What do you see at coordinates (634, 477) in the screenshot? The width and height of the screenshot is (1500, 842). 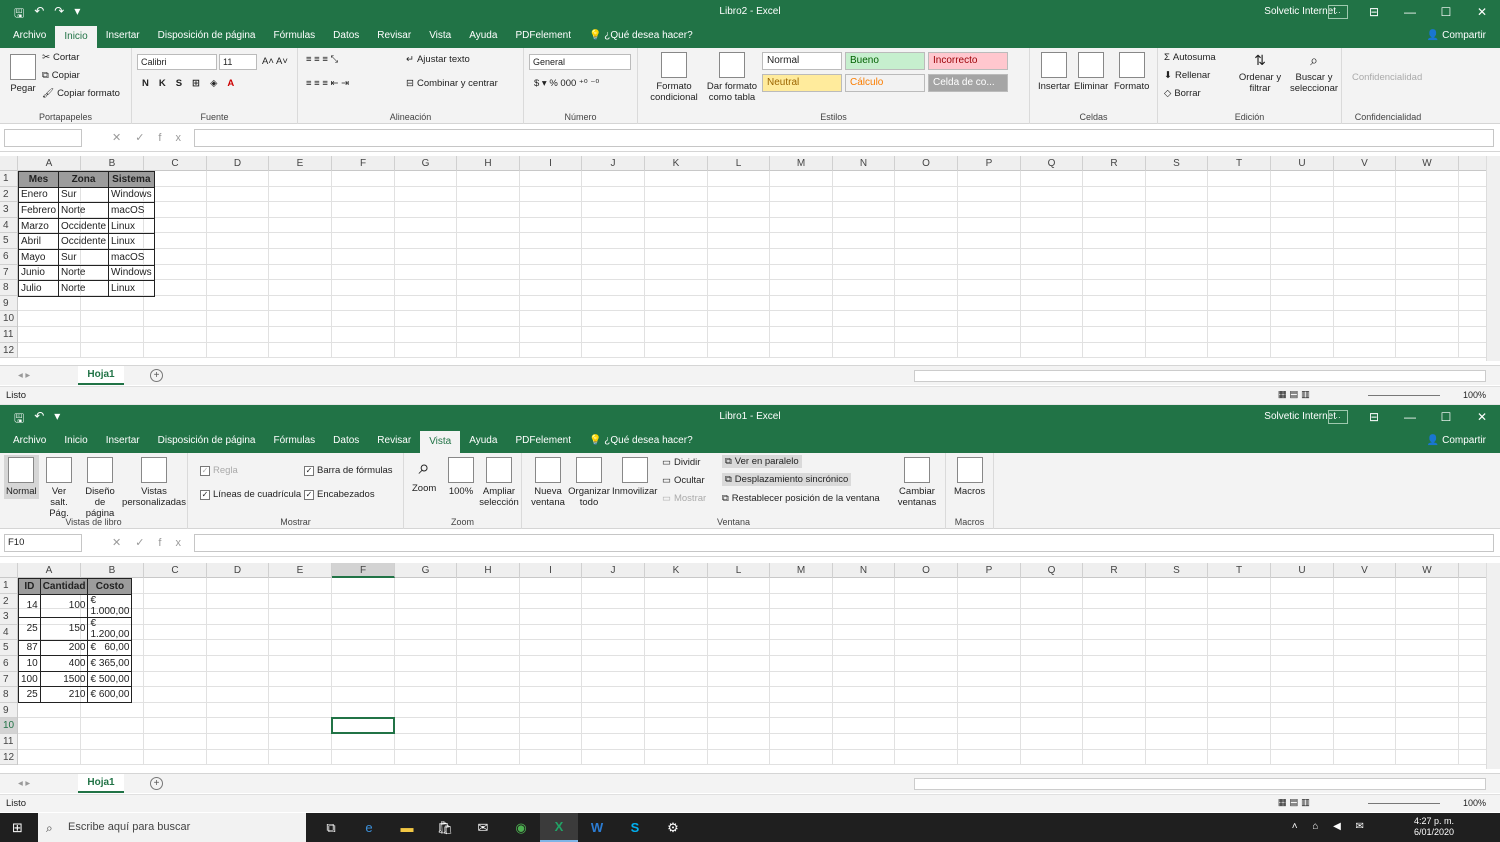 I see `freeze-panes-button: Inmovilizar` at bounding box center [634, 477].